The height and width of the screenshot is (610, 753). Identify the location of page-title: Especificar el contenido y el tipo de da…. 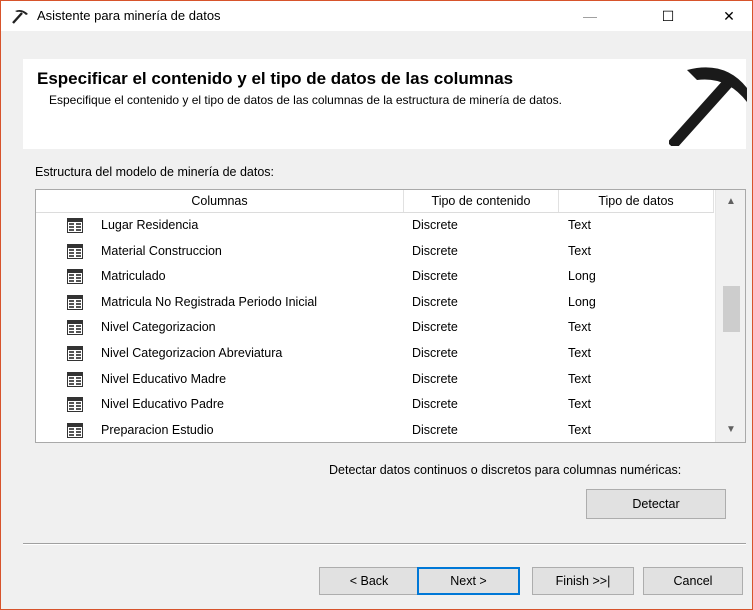
(275, 78).